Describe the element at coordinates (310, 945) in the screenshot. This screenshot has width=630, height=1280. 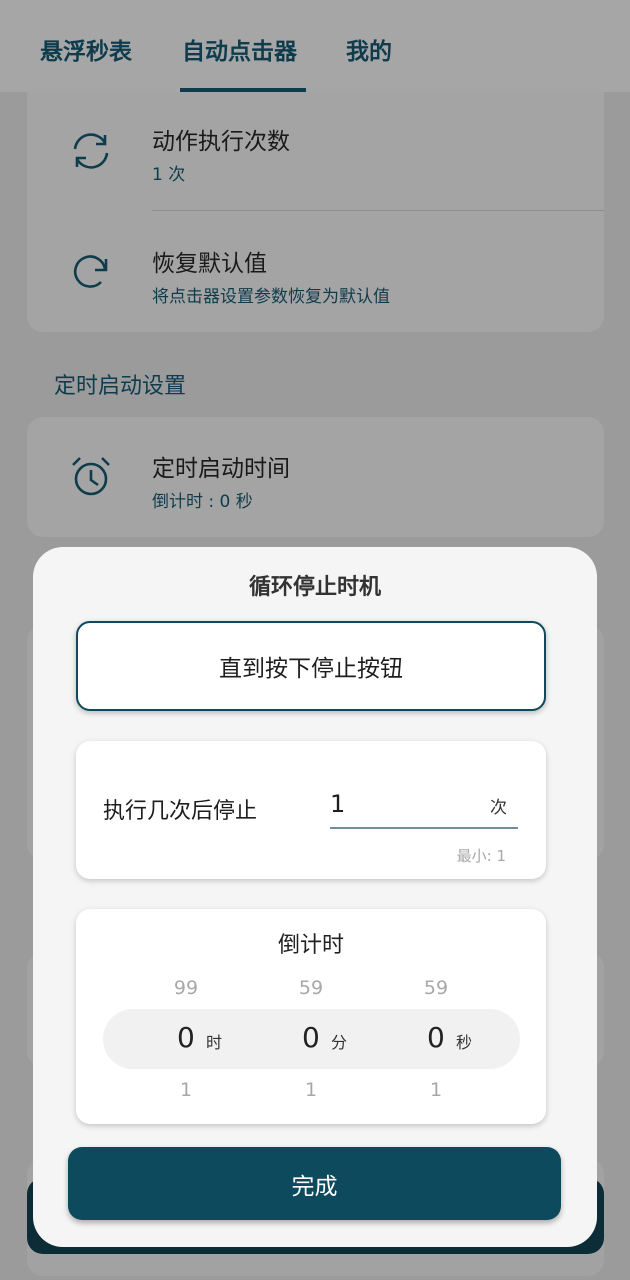
I see `countdown-title: 倒计时` at that location.